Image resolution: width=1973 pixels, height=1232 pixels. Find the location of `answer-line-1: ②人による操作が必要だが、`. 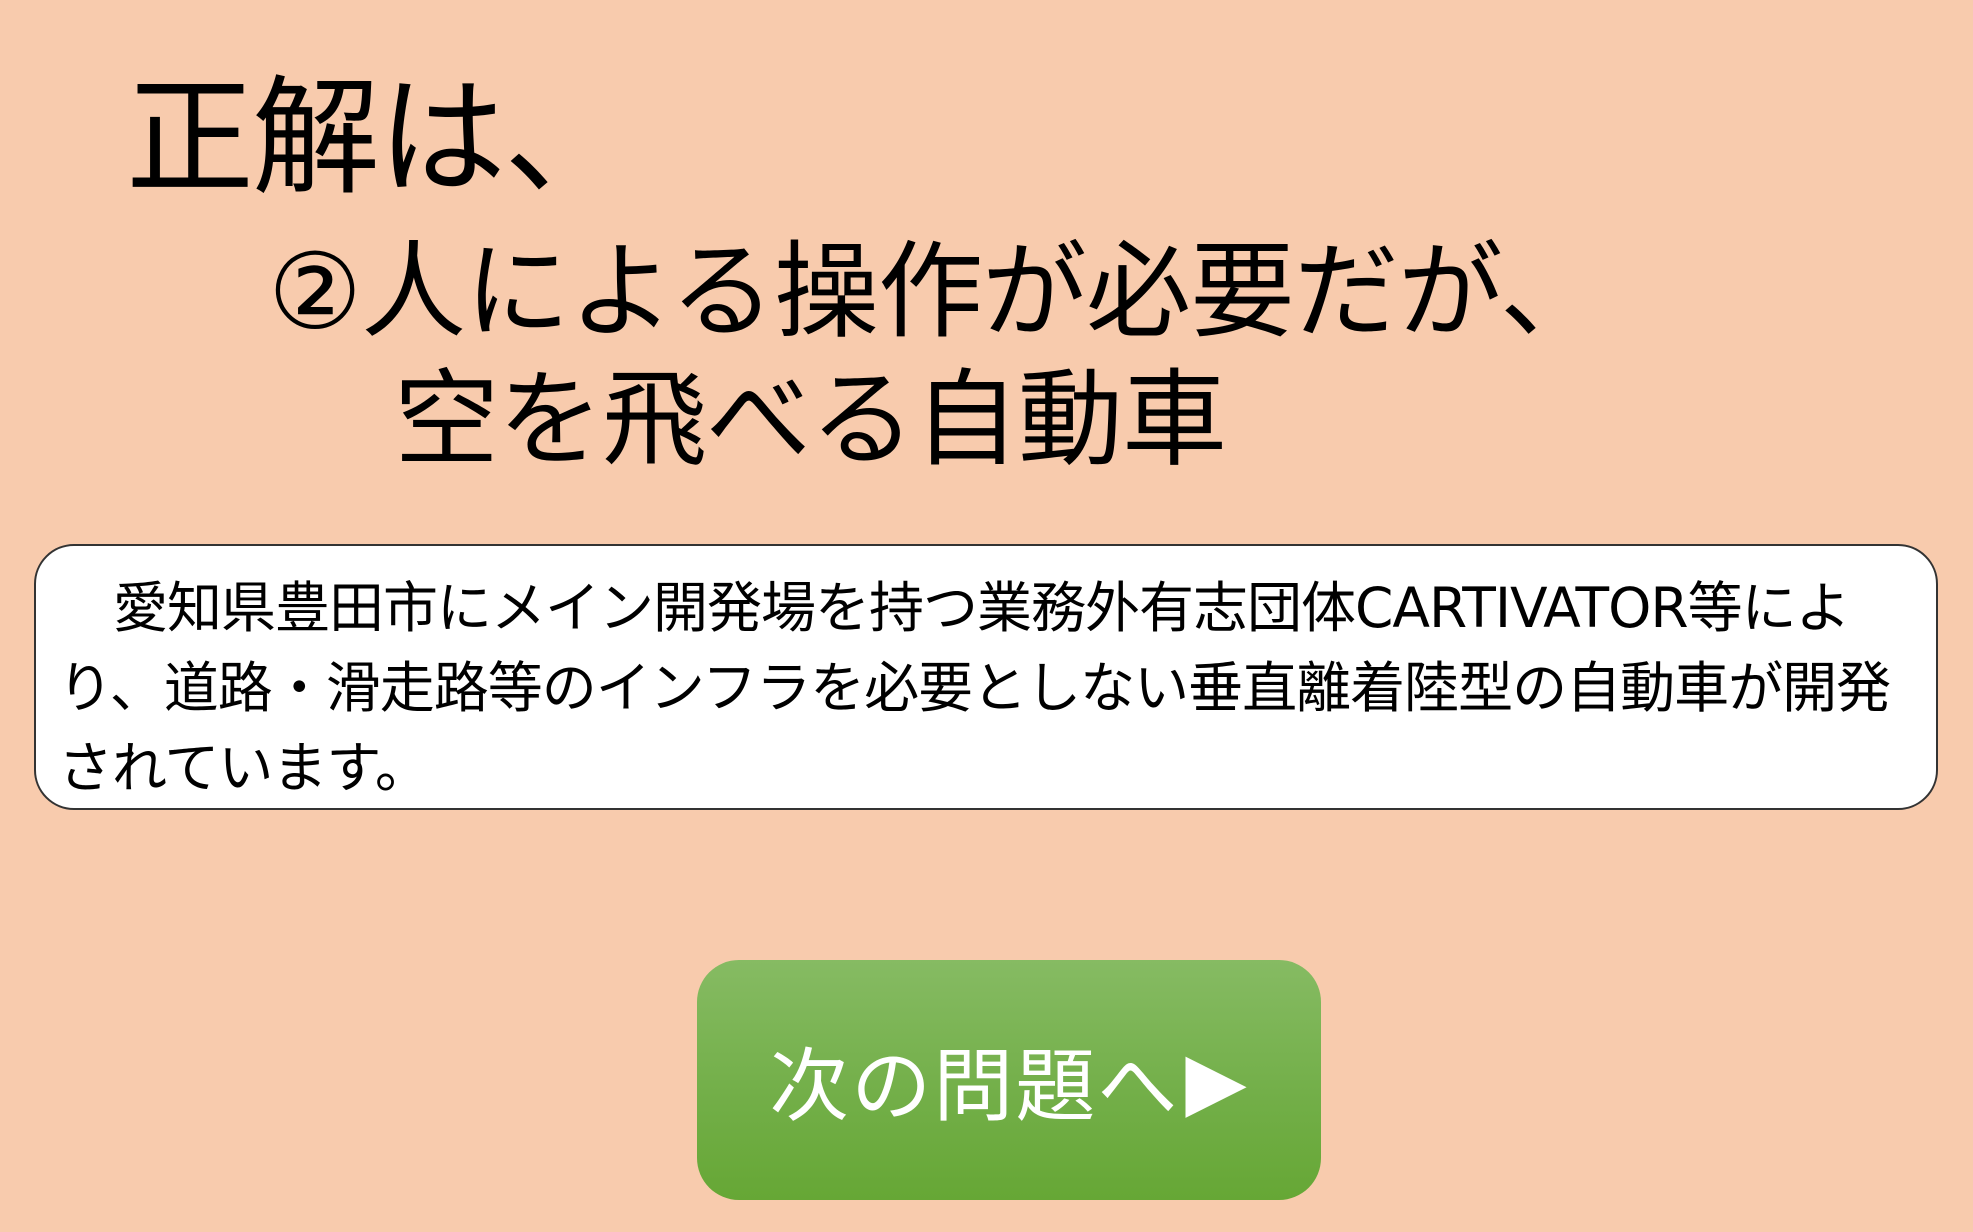

answer-line-1: ②人による操作が必要だが、 is located at coordinates (936, 292).